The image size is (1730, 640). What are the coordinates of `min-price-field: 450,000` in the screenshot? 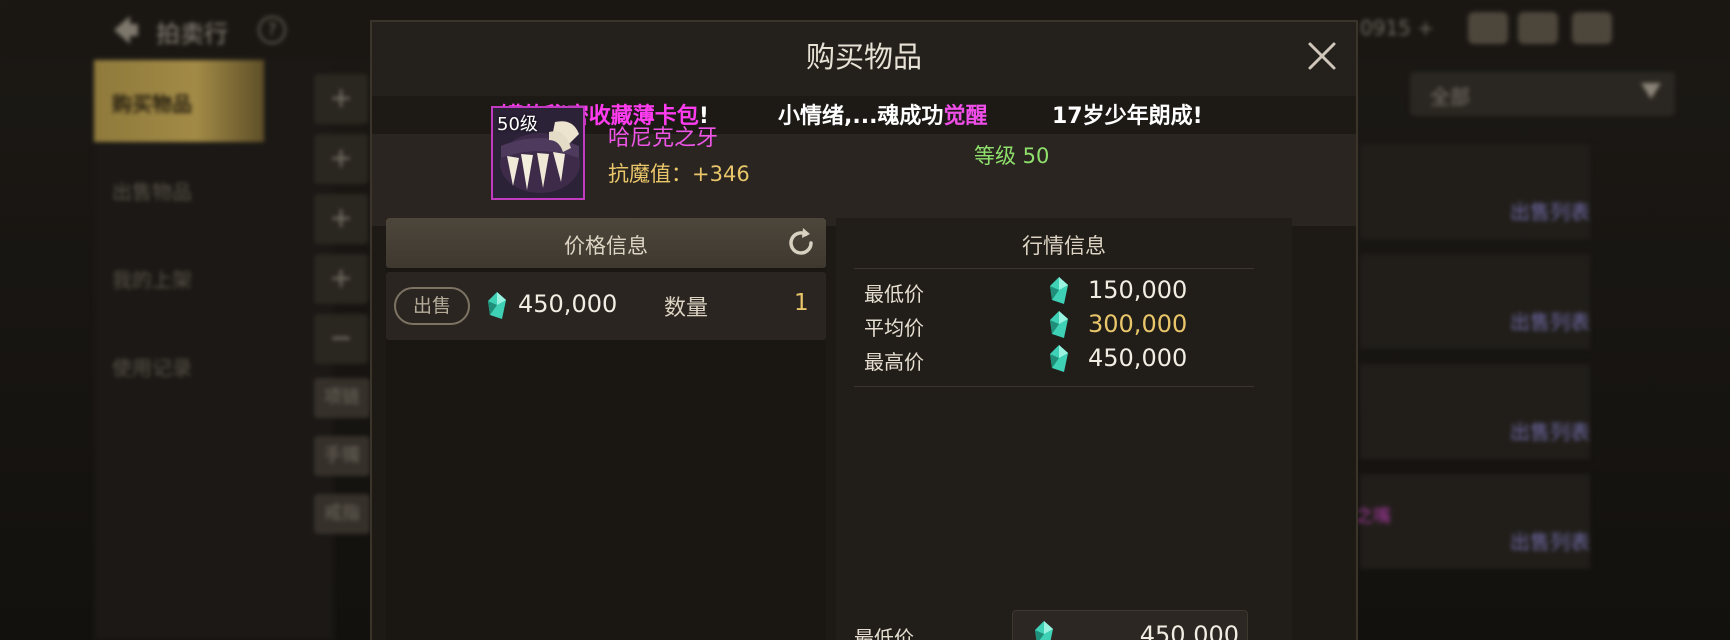 It's located at (1130, 625).